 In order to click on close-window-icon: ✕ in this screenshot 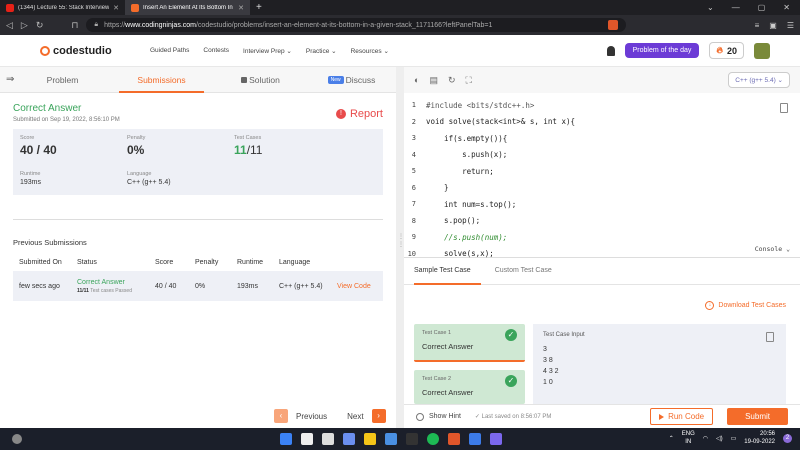, I will do `click(786, 7)`.